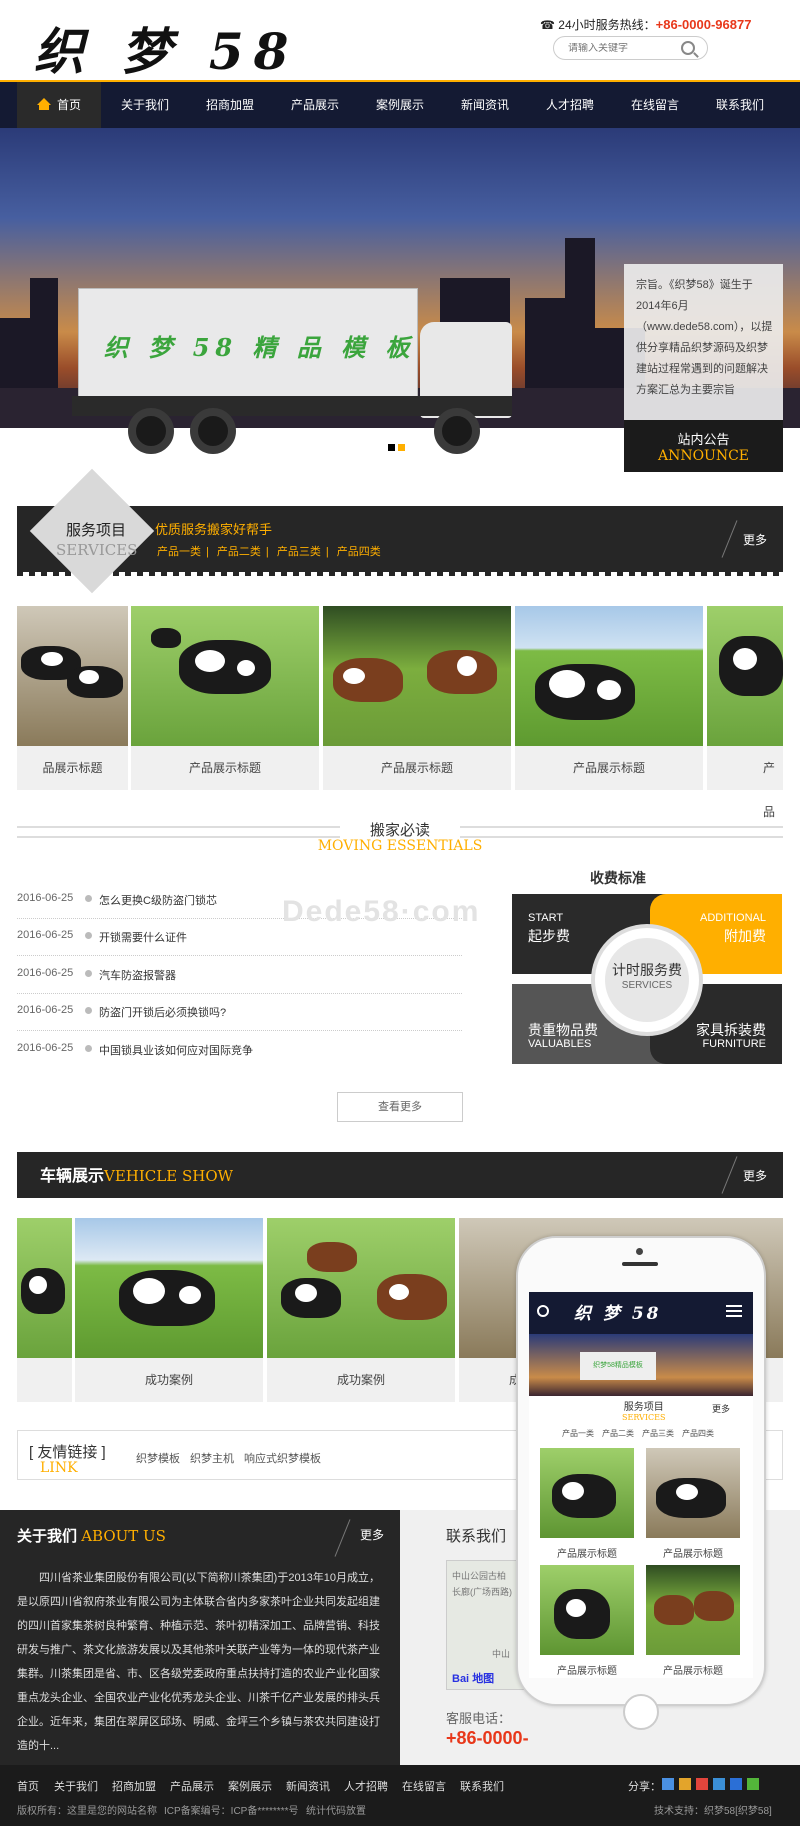  Describe the element at coordinates (87, 1811) in the screenshot. I see `copyright-text: 版权所有：这里是您的网站名称` at that location.